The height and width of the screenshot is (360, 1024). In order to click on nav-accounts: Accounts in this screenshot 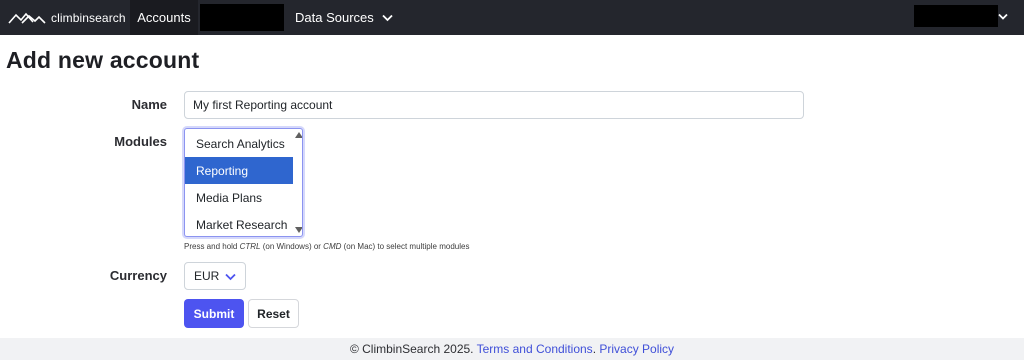, I will do `click(164, 17)`.